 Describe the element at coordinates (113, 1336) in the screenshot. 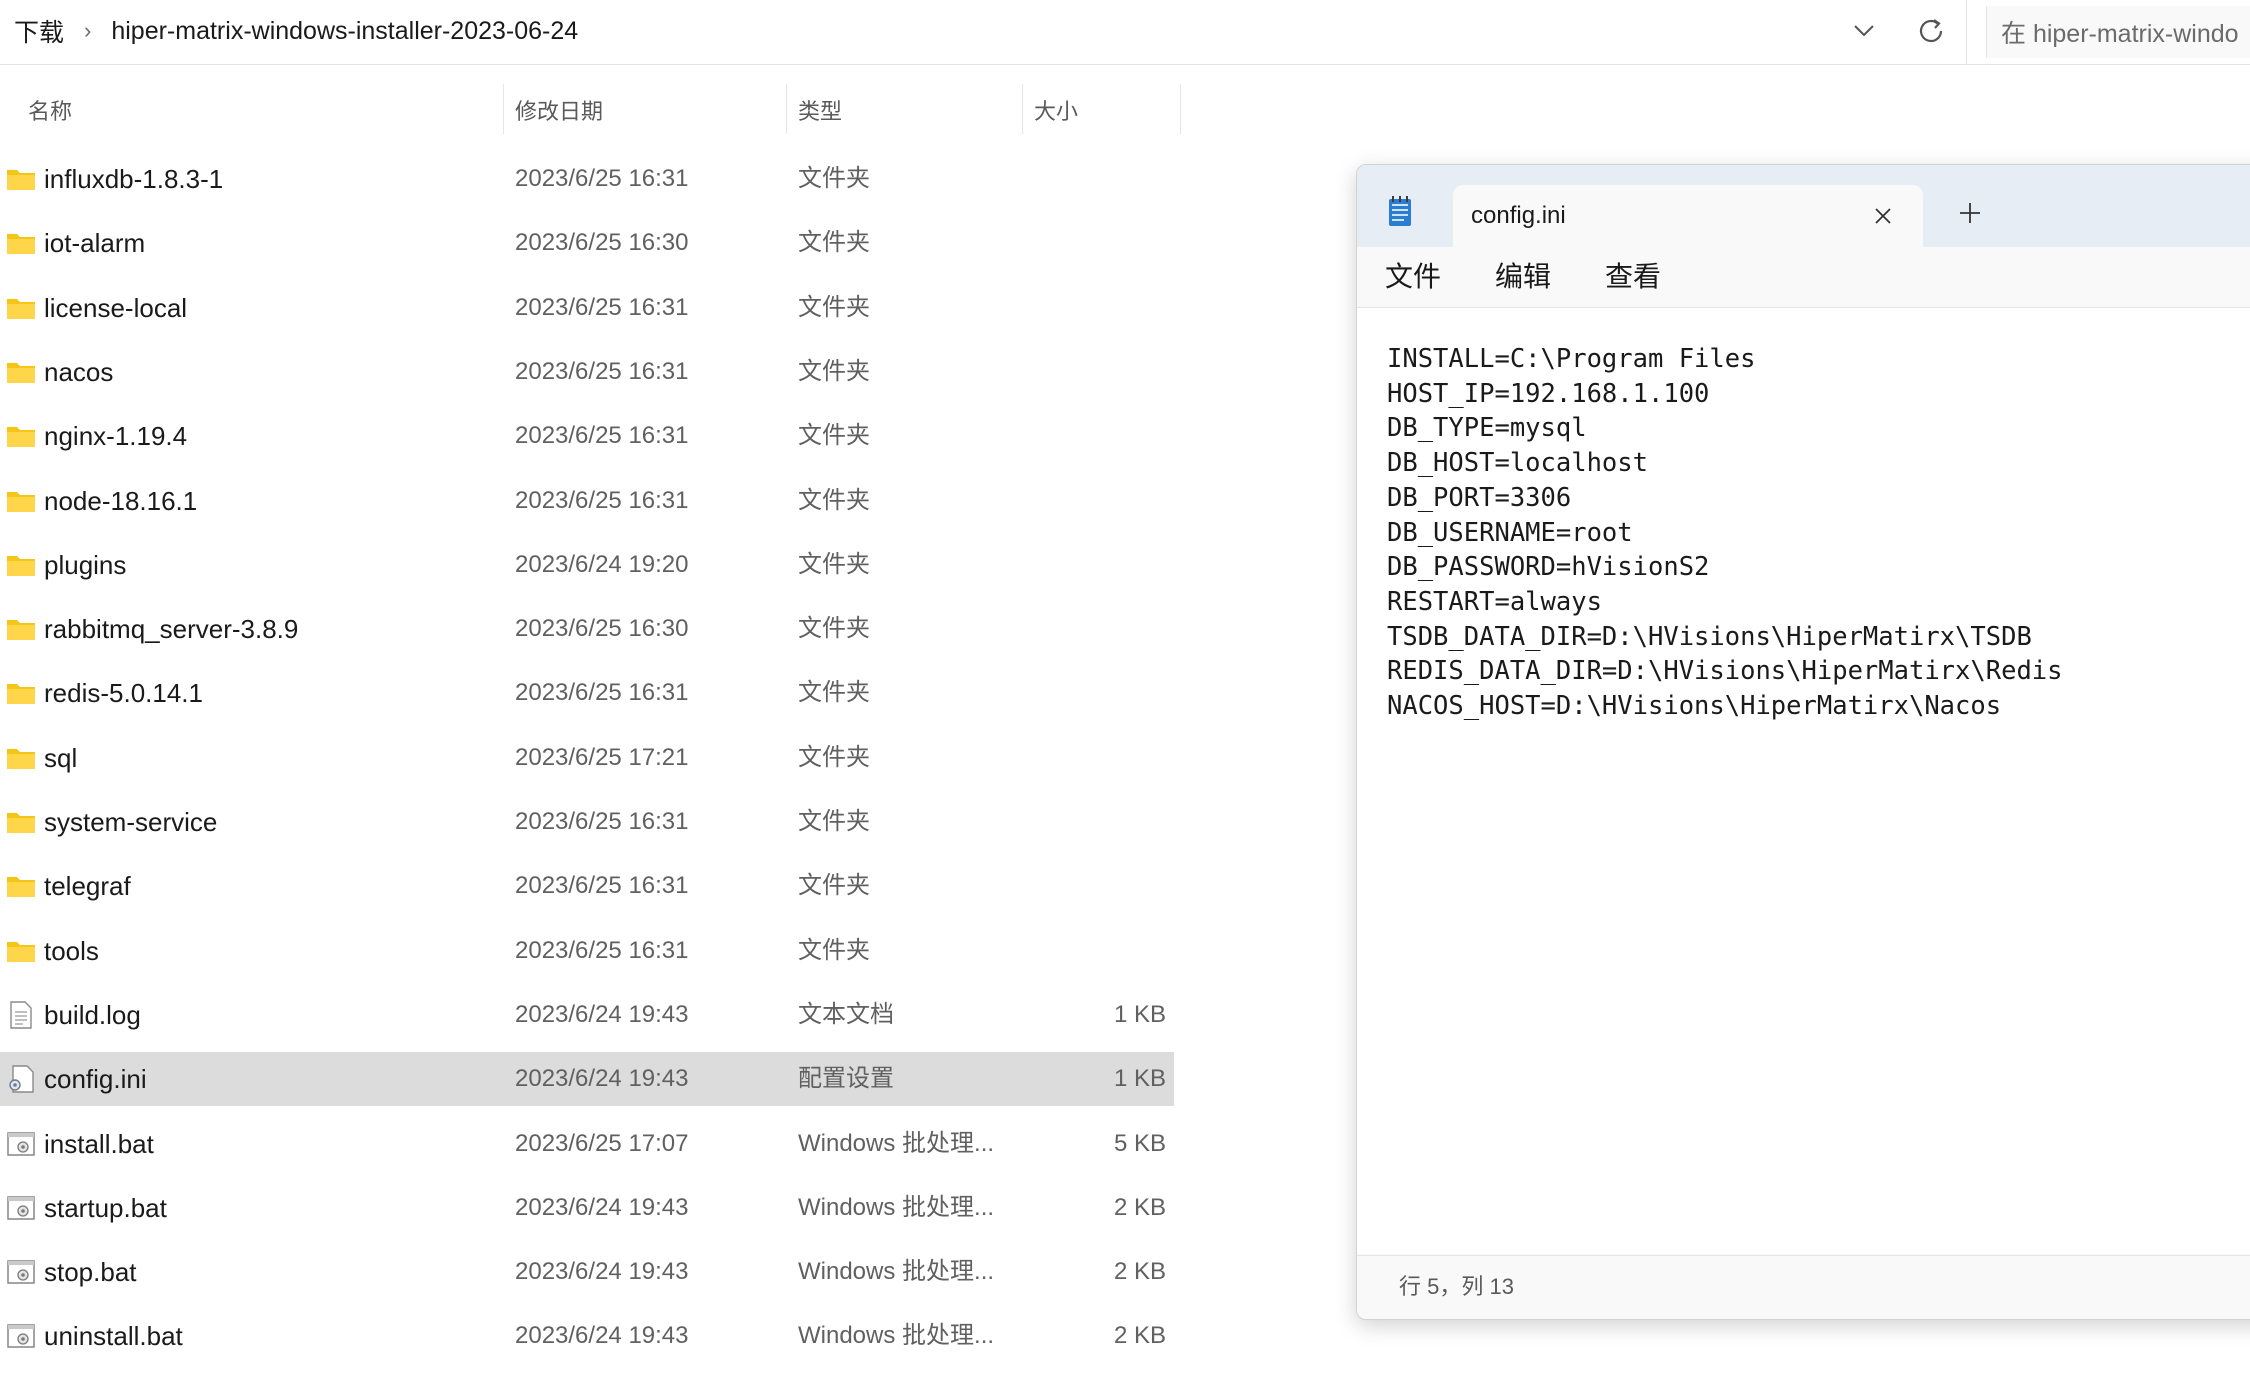

I see `file-name: uninstall.bat` at that location.